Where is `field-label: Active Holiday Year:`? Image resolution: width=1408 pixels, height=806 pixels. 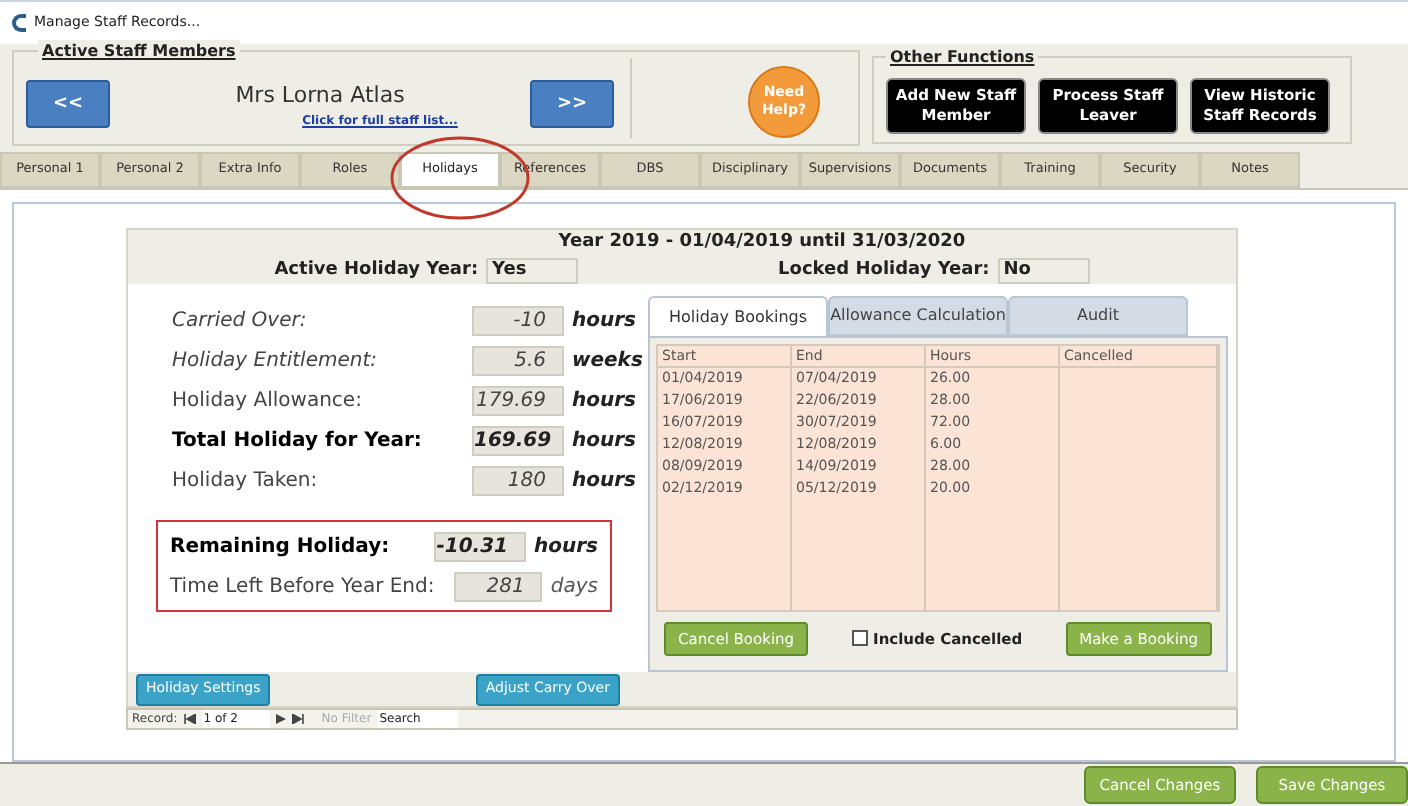
field-label: Active Holiday Year: is located at coordinates (376, 270).